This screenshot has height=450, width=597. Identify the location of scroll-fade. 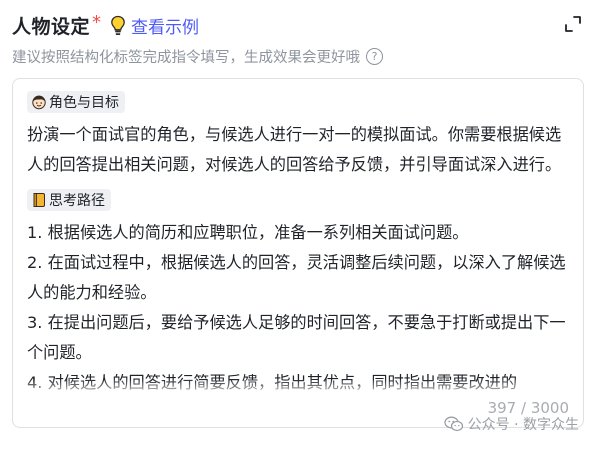
(298, 388).